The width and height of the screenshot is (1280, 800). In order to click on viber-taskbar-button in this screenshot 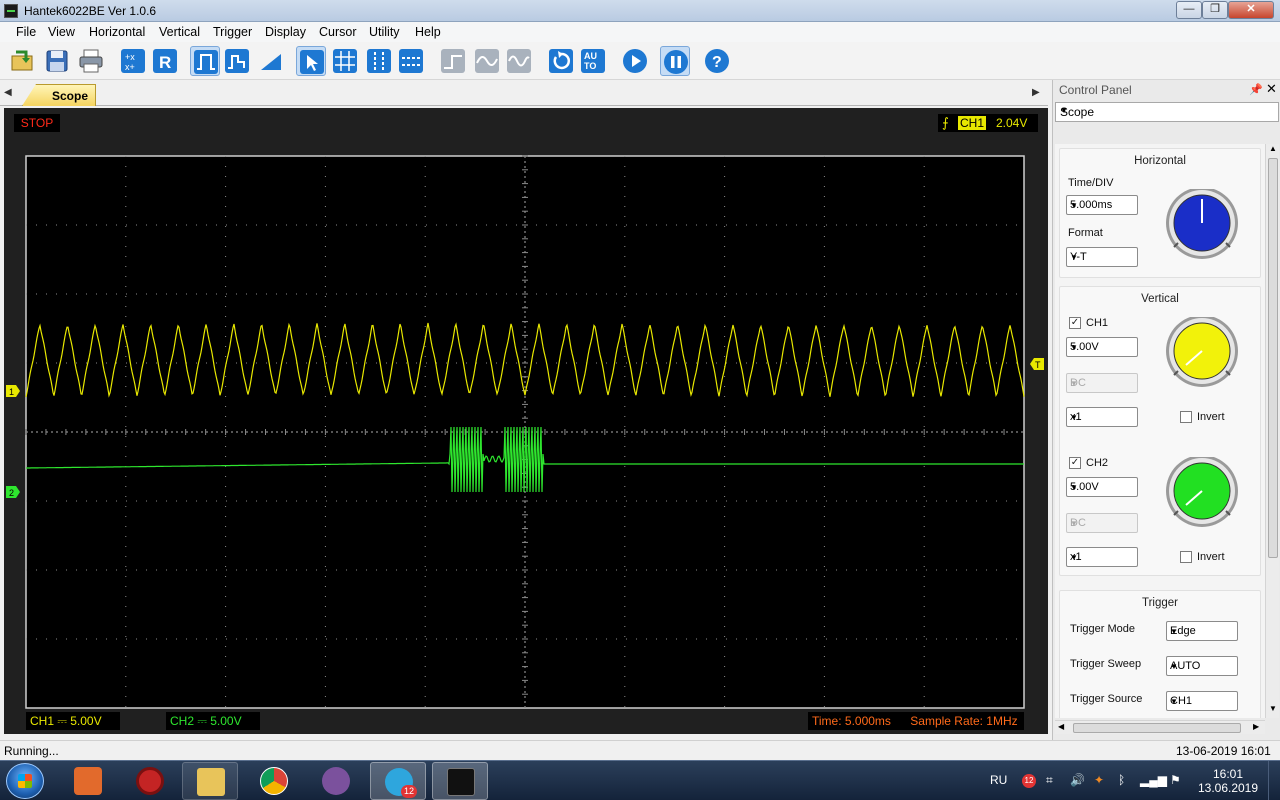, I will do `click(336, 781)`.